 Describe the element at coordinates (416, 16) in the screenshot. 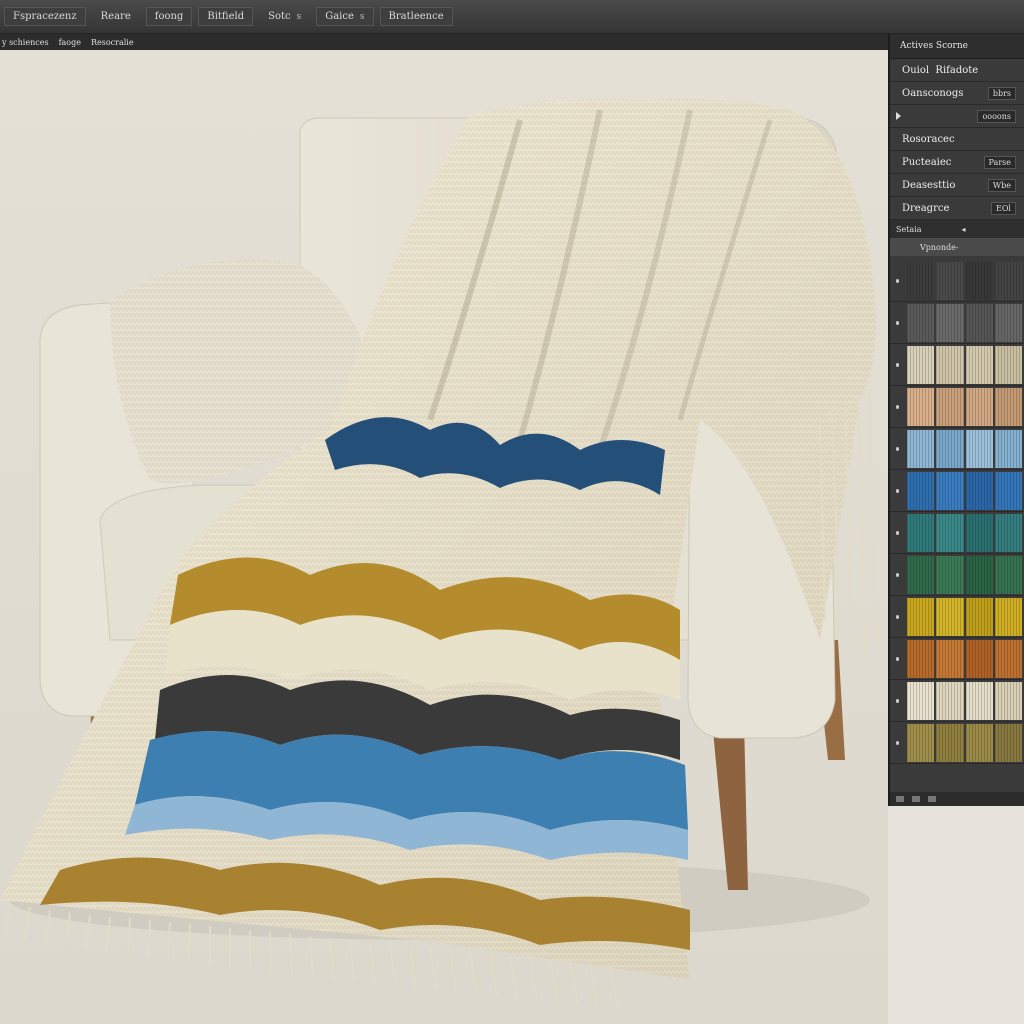

I see `menu-item-7: Bratleence` at that location.